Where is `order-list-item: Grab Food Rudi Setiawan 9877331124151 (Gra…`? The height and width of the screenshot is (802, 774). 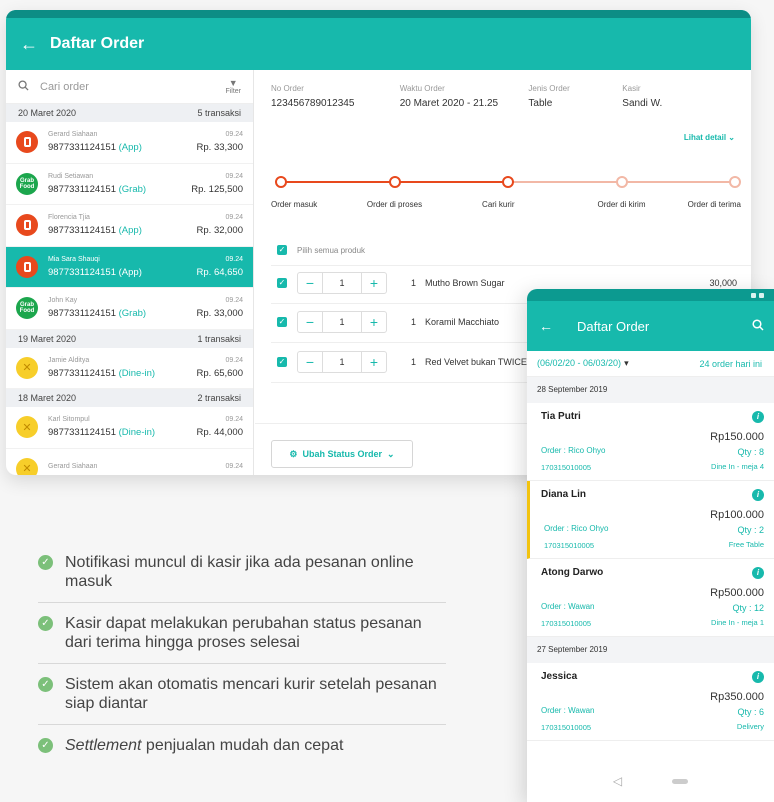
order-list-item: Grab Food Rudi Setiawan 9877331124151 (Gra… is located at coordinates (129, 184).